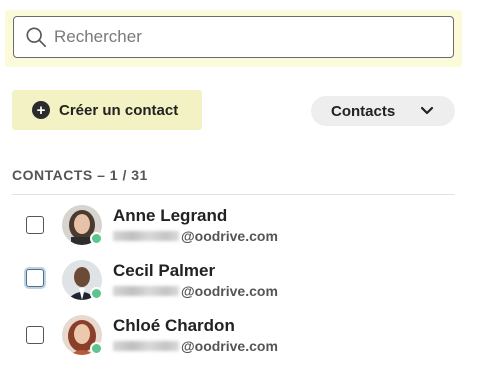  What do you see at coordinates (249, 37) in the screenshot?
I see `search-input` at bounding box center [249, 37].